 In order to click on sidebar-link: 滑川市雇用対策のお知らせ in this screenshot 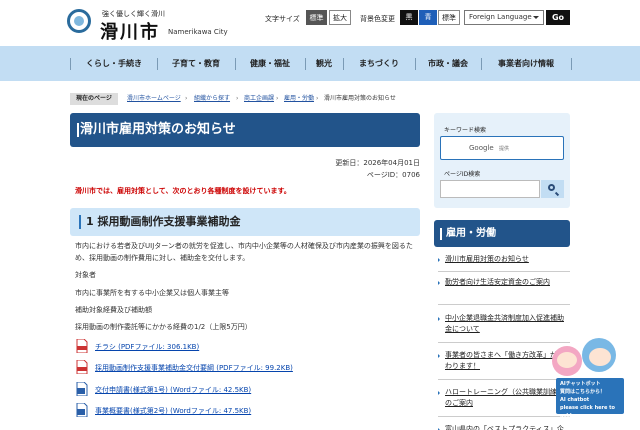, I will do `click(504, 261)`.